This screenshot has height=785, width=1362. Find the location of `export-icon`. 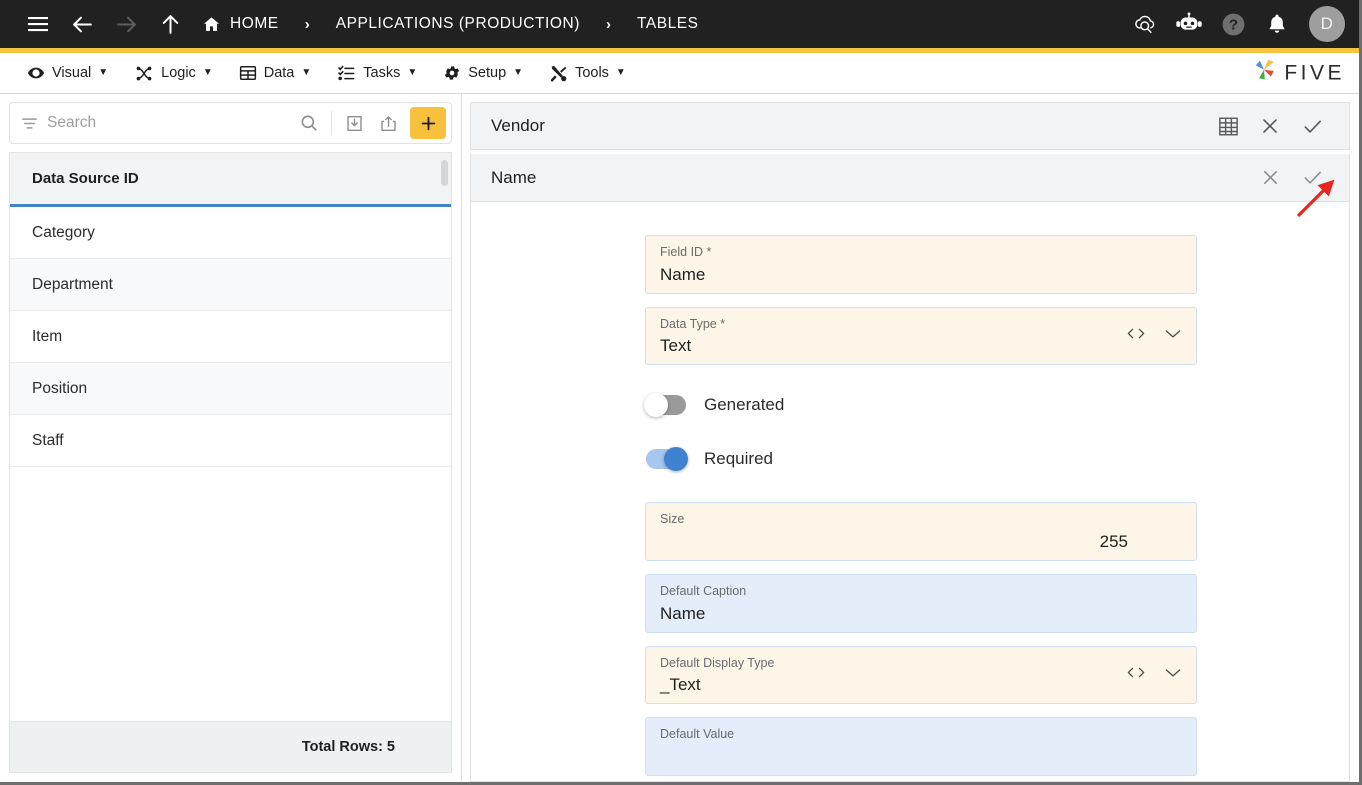

export-icon is located at coordinates (388, 123).